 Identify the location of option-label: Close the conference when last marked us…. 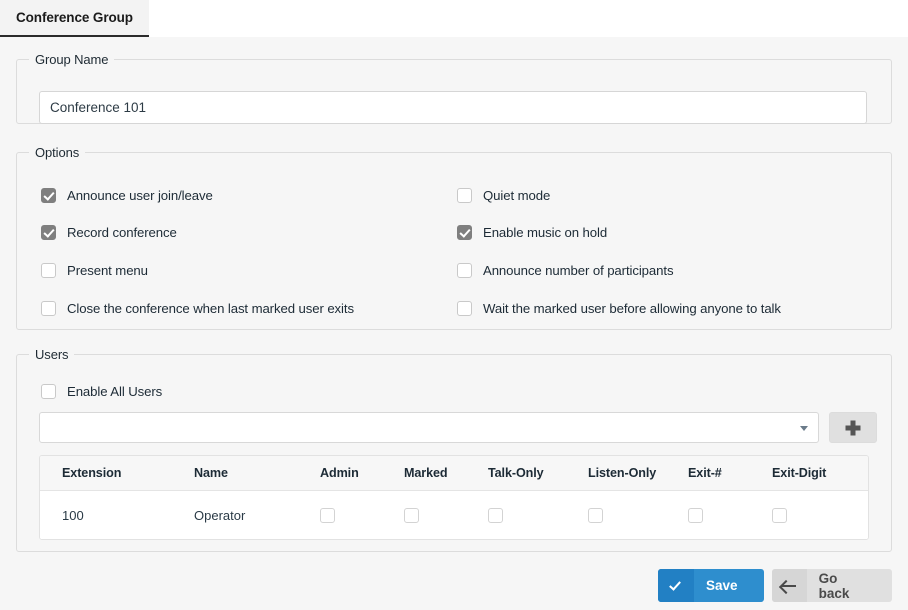
(210, 308).